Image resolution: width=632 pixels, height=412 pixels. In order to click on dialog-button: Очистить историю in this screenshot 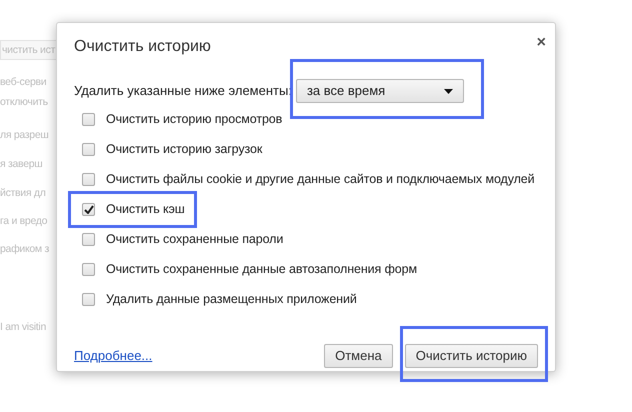, I will do `click(471, 356)`.